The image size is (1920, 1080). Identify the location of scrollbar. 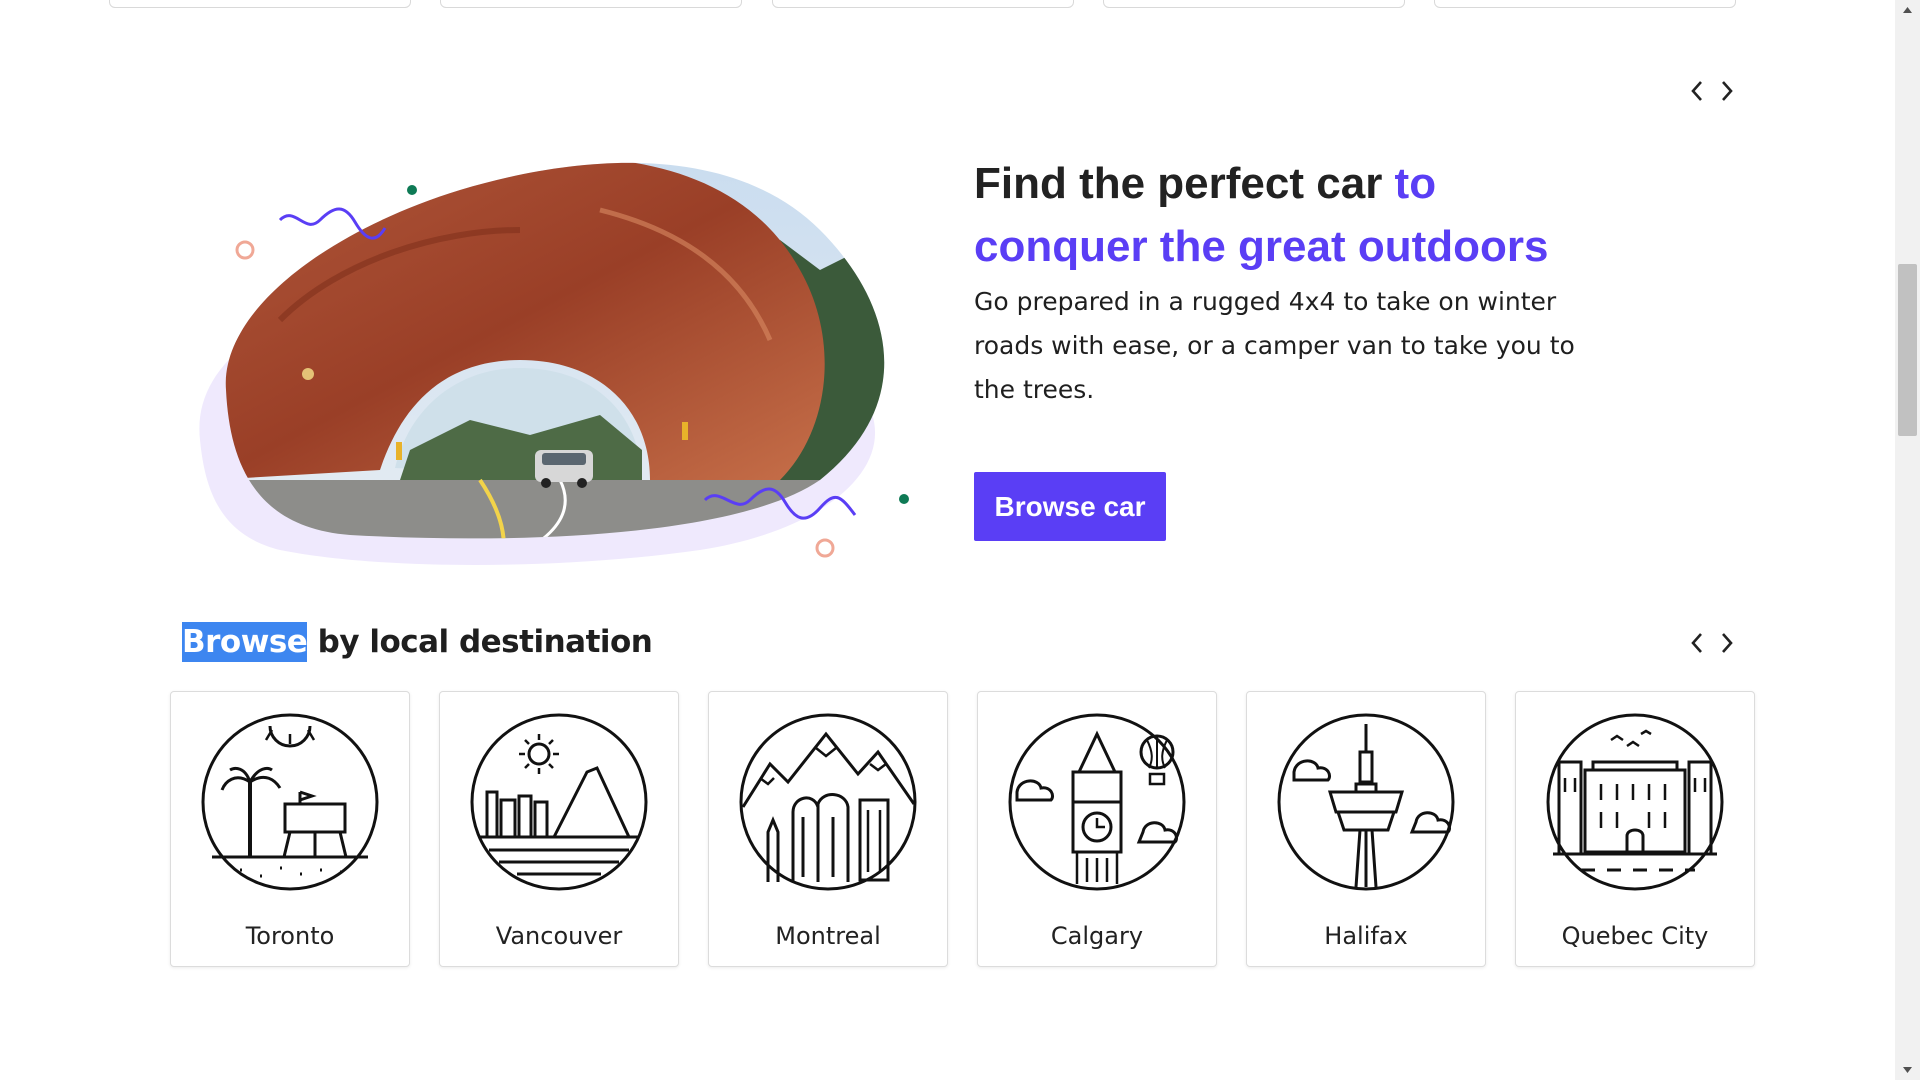
(1907, 540).